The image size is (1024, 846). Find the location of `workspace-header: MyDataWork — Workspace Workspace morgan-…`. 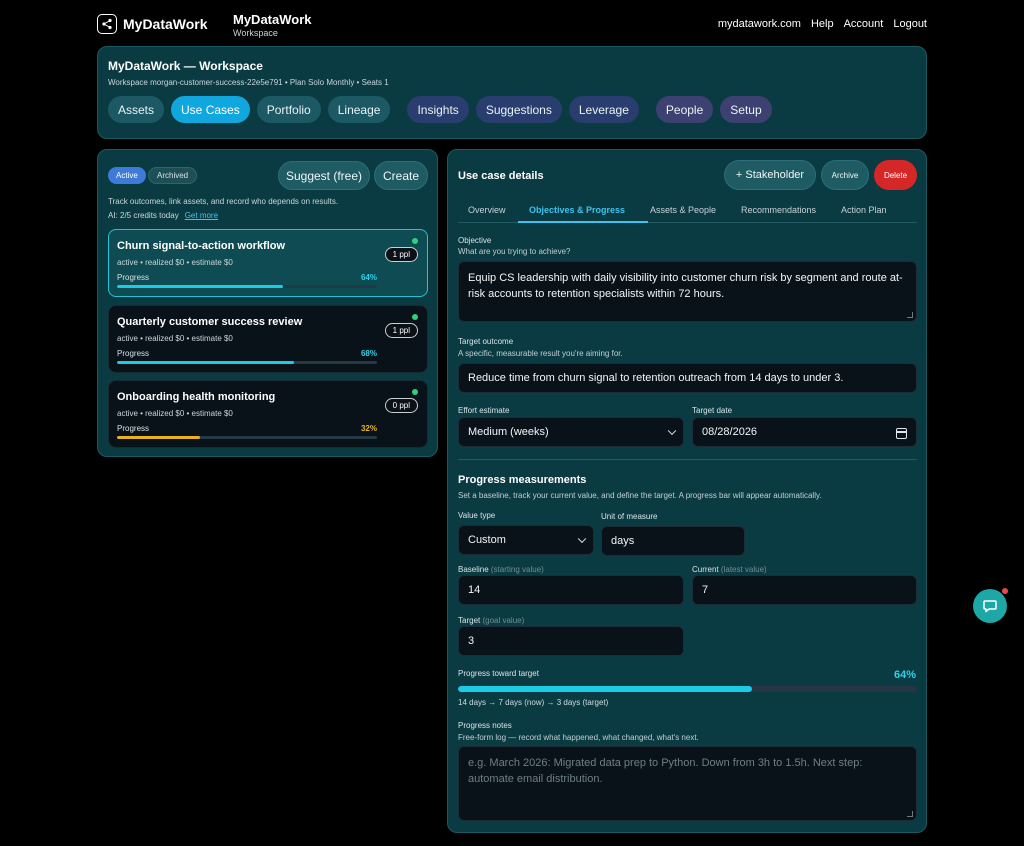

workspace-header: MyDataWork — Workspace Workspace morgan-… is located at coordinates (512, 92).